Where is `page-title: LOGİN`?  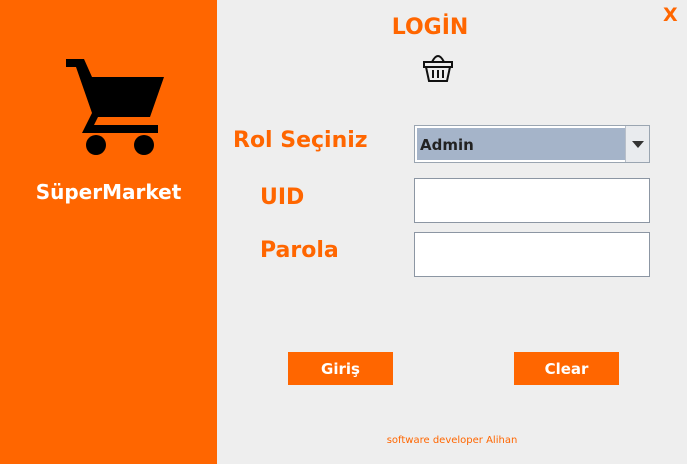 page-title: LOGİN is located at coordinates (430, 27).